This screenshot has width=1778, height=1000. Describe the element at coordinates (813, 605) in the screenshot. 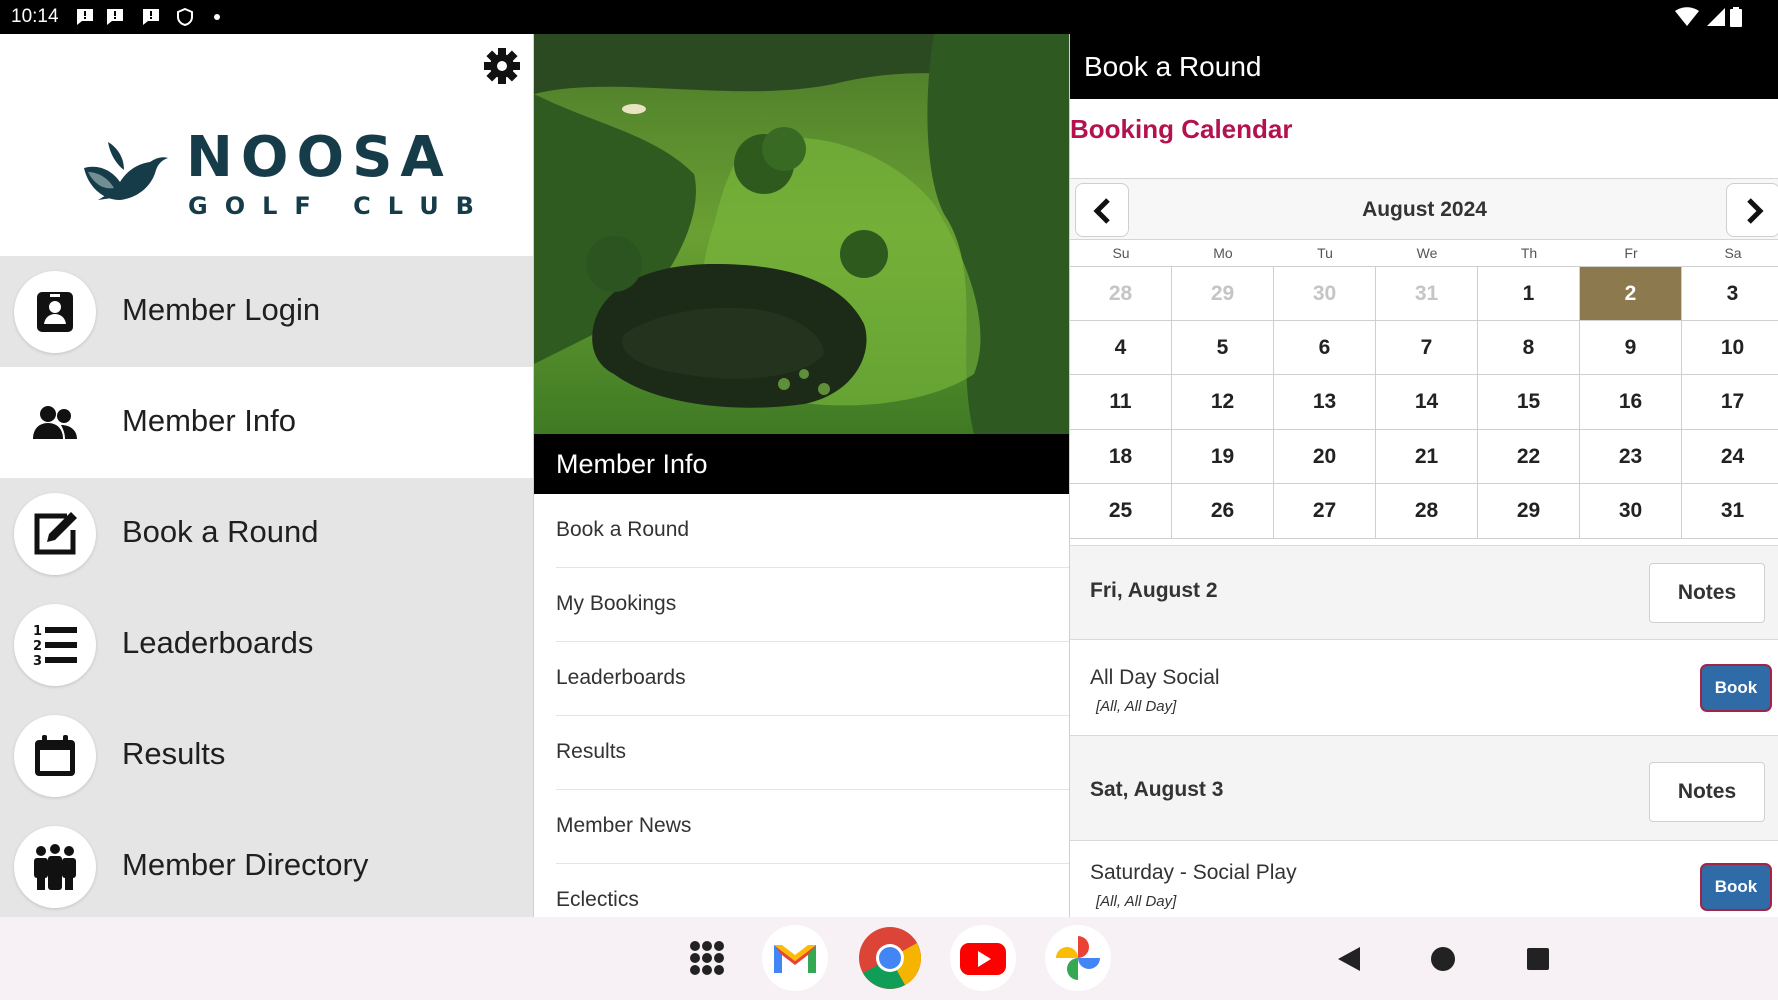

I see `menu-item-my-bookings: My Bookings` at that location.